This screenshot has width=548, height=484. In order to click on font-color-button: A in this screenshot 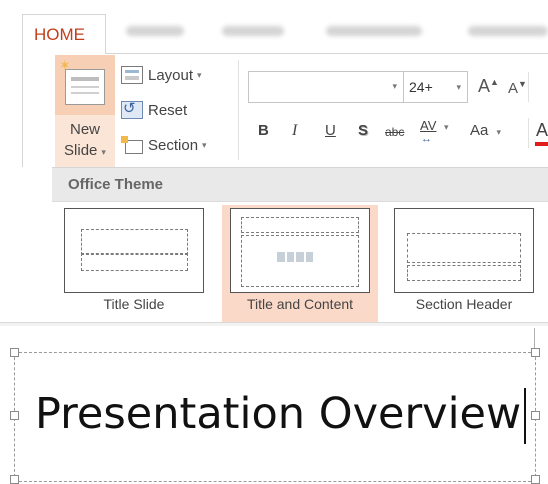, I will do `click(542, 130)`.